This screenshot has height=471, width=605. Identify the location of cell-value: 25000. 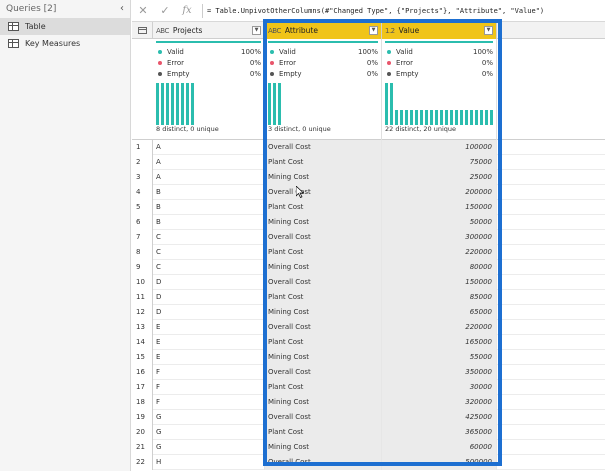
(439, 177).